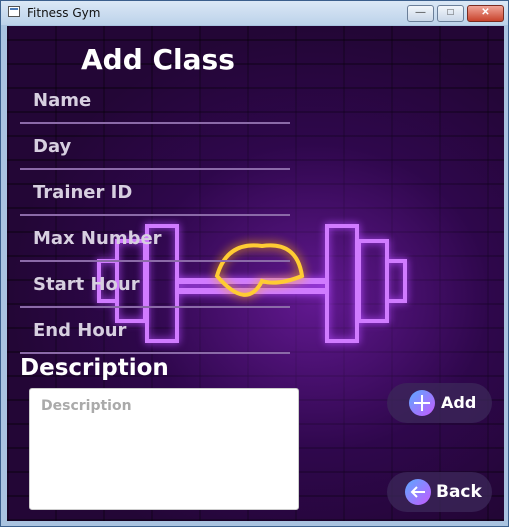 The width and height of the screenshot is (509, 527). What do you see at coordinates (80, 330) in the screenshot?
I see `end-hour-field-label: End Hour` at bounding box center [80, 330].